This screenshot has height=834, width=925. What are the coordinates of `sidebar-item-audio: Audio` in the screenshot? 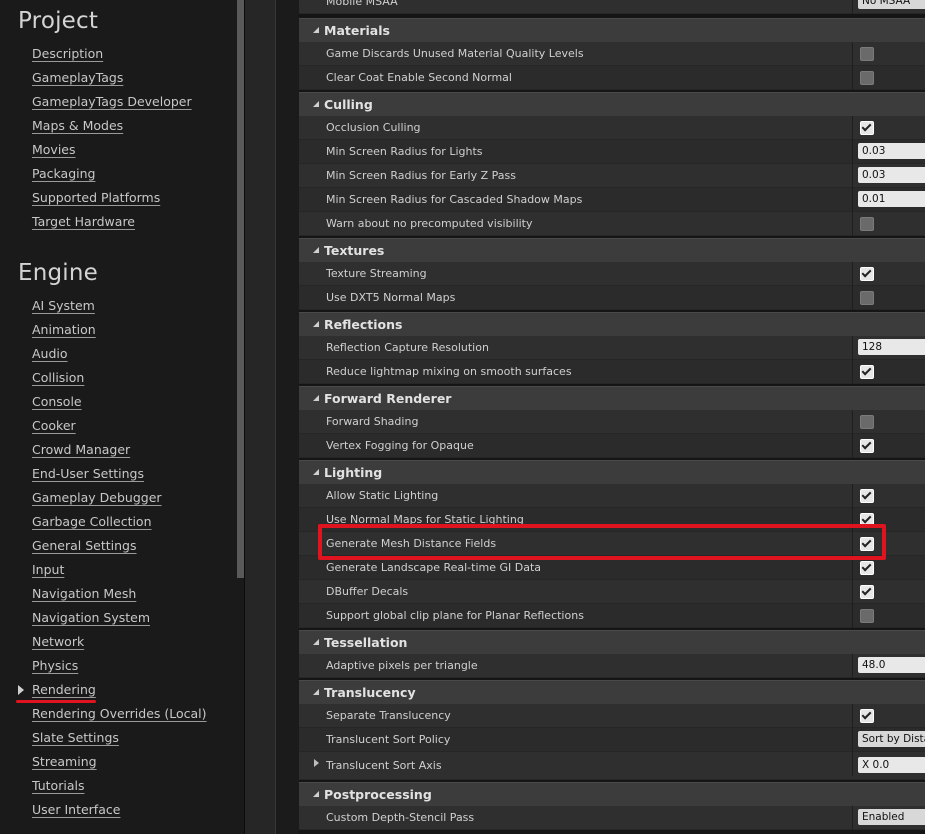 It's located at (50, 353).